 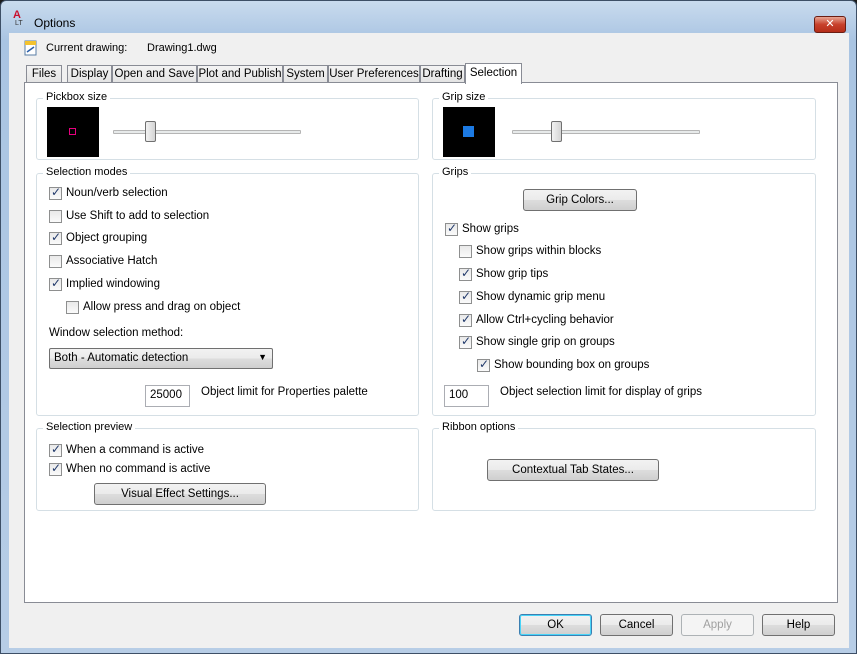 I want to click on tab-plot-and-publish: Plot and Publish, so click(x=240, y=74).